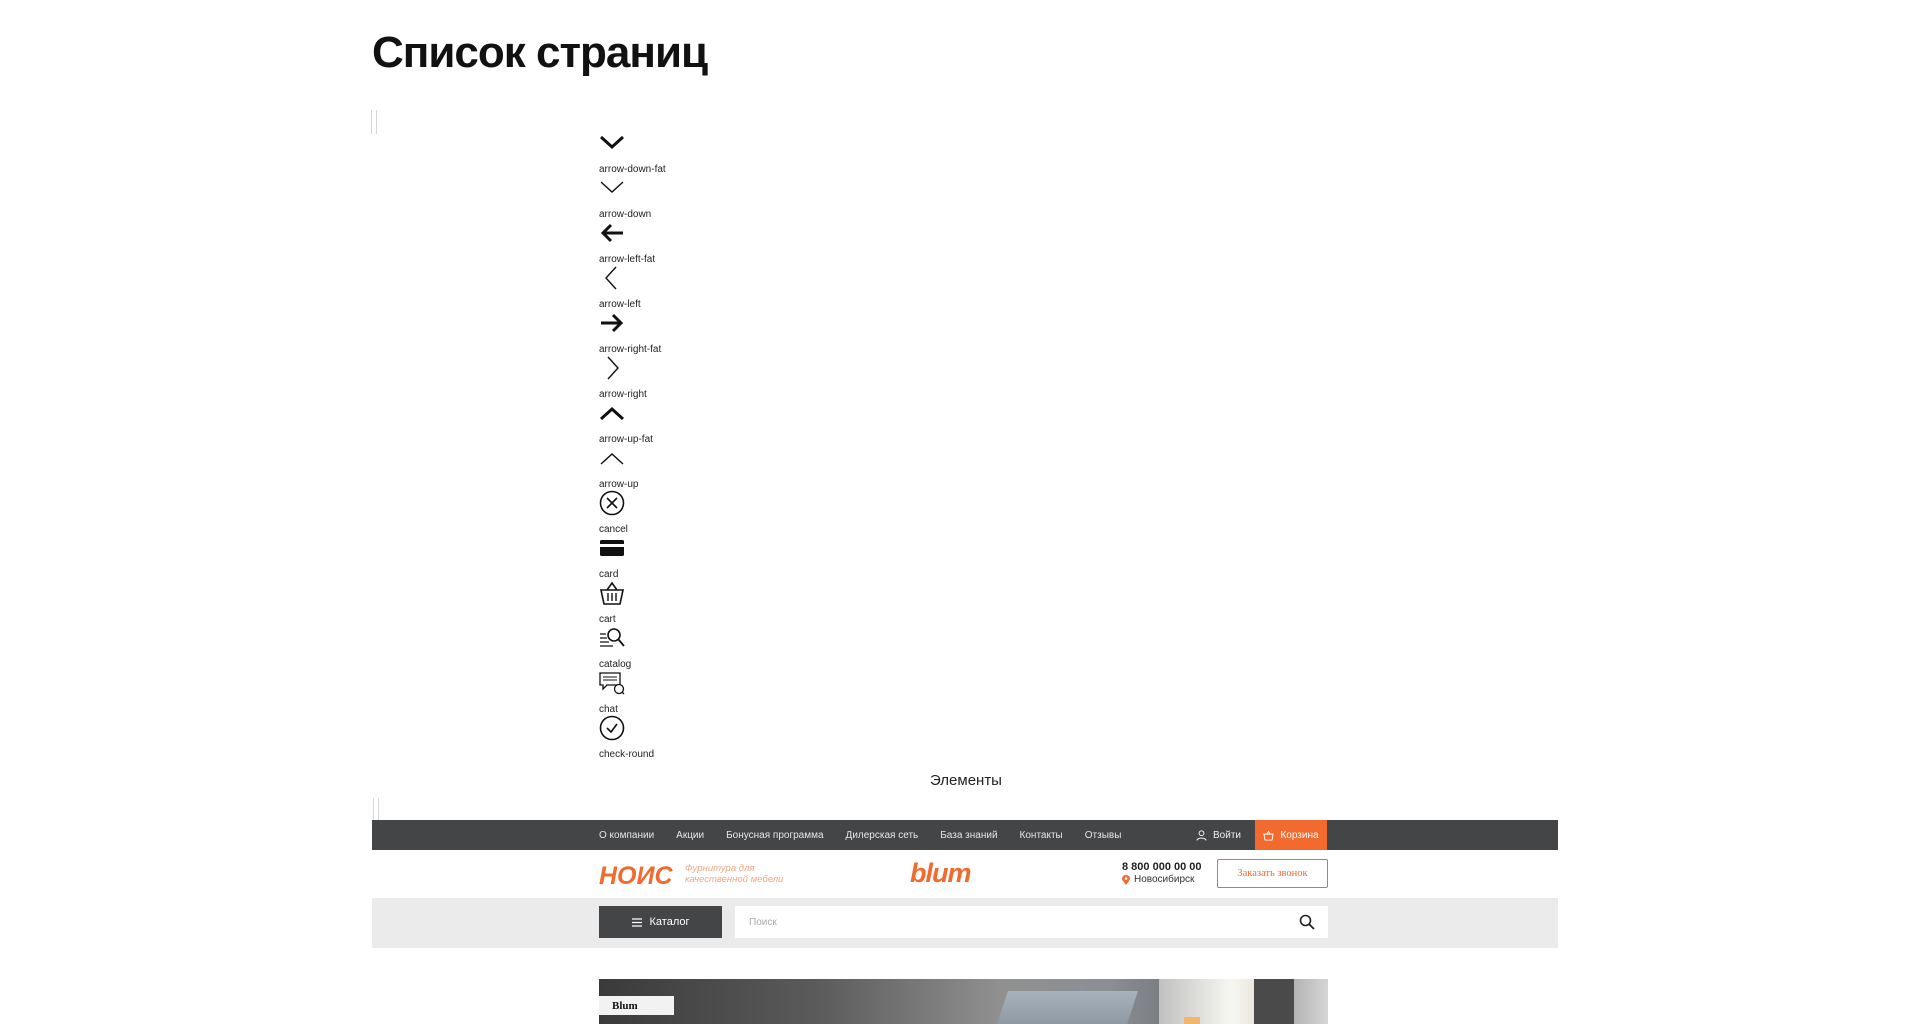 The image size is (1920, 1024). I want to click on icon-label: cancel, so click(613, 529).